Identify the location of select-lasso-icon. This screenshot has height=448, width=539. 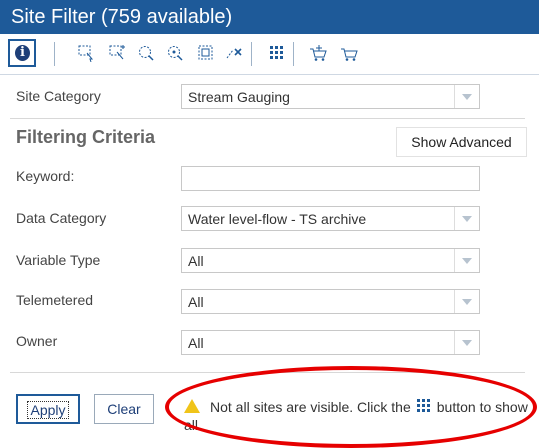
(146, 53).